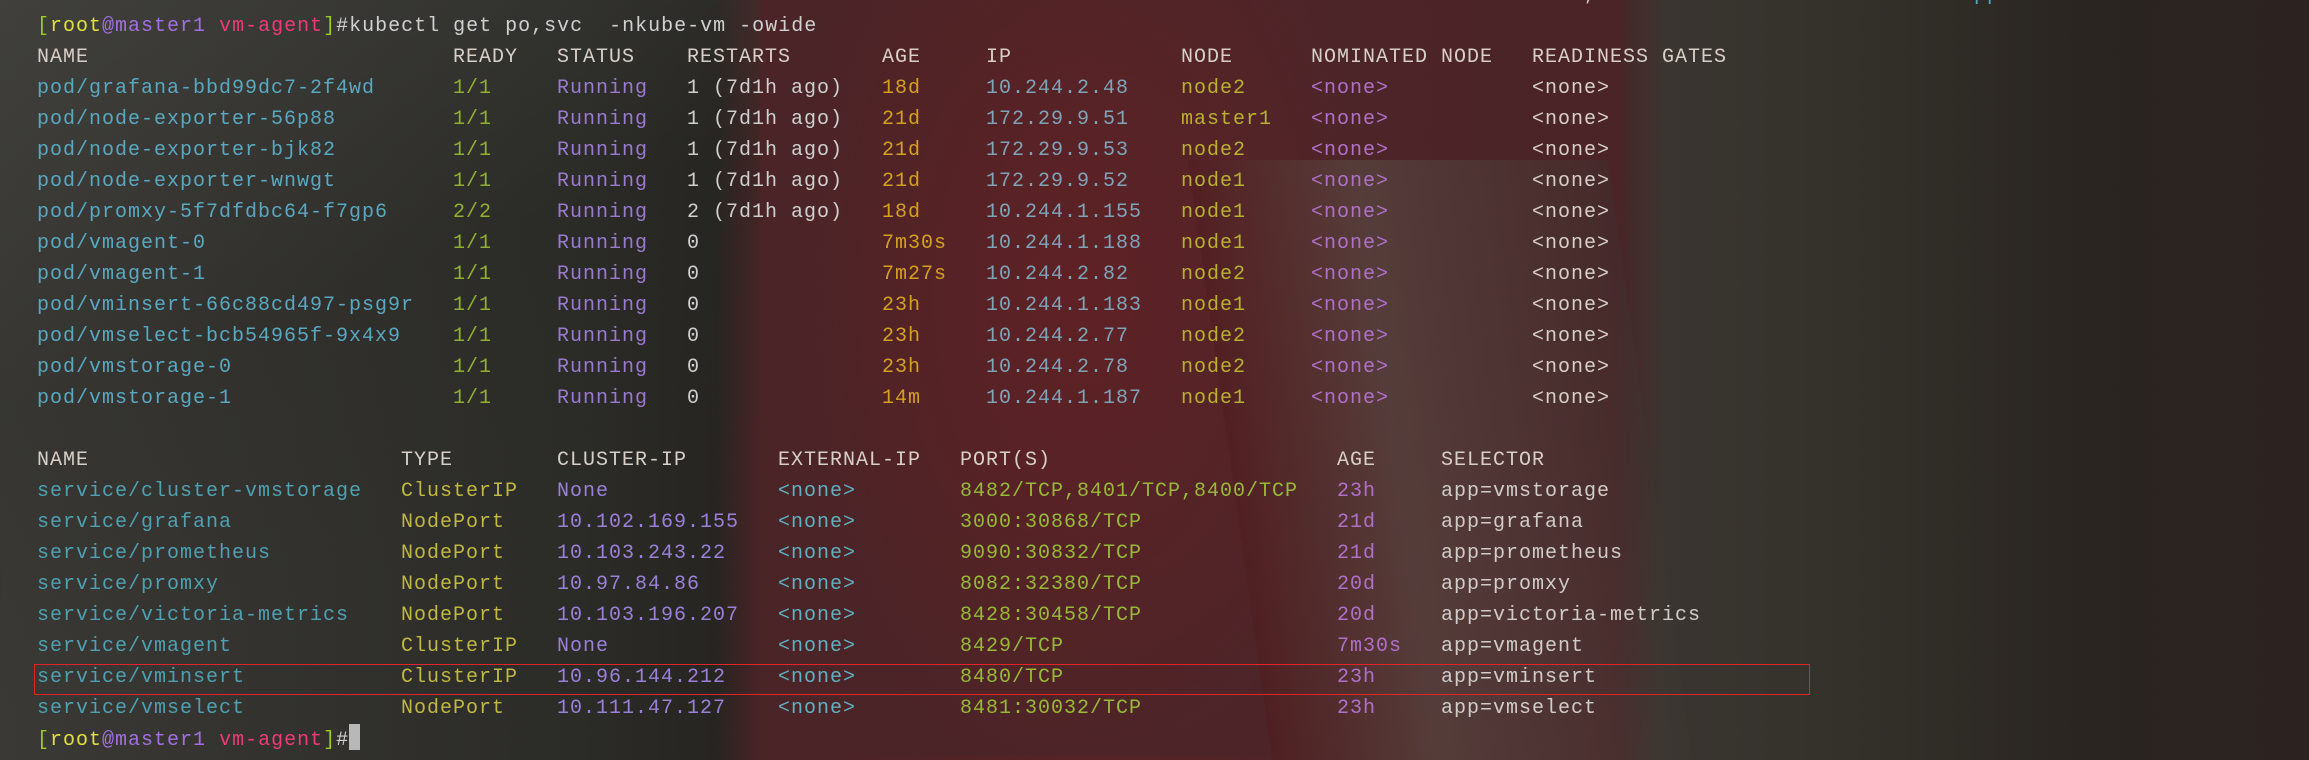  I want to click on cell-0: pod/vmagent-0, so click(122, 243).